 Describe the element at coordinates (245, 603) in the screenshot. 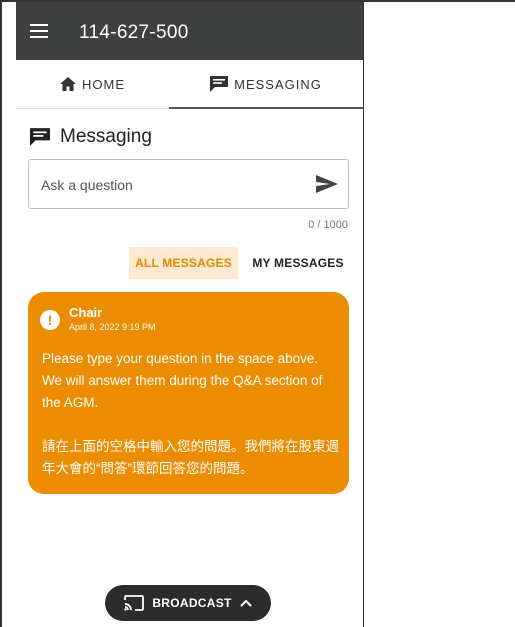

I see `chevron-up-icon` at that location.